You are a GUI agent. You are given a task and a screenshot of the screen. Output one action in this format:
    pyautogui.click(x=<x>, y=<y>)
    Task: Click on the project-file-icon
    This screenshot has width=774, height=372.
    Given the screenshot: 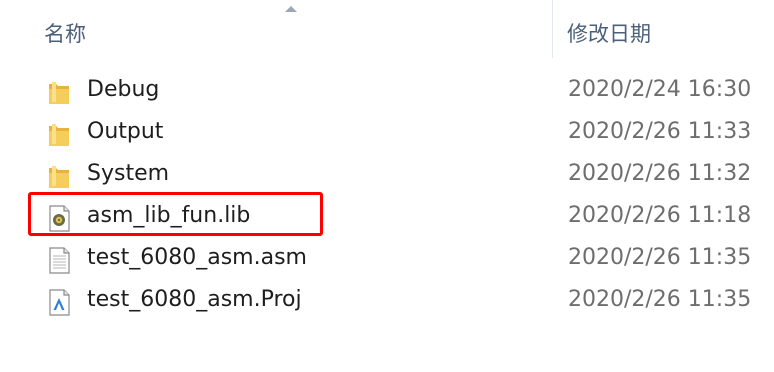 What is the action you would take?
    pyautogui.click(x=59, y=302)
    